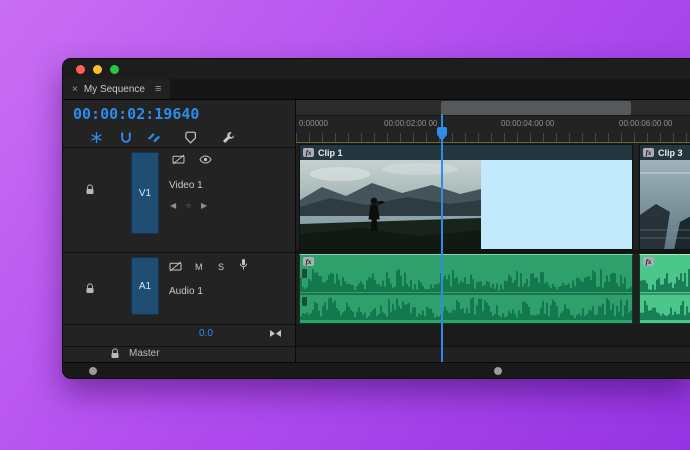 The width and height of the screenshot is (690, 450). I want to click on minimize-button, so click(97, 69).